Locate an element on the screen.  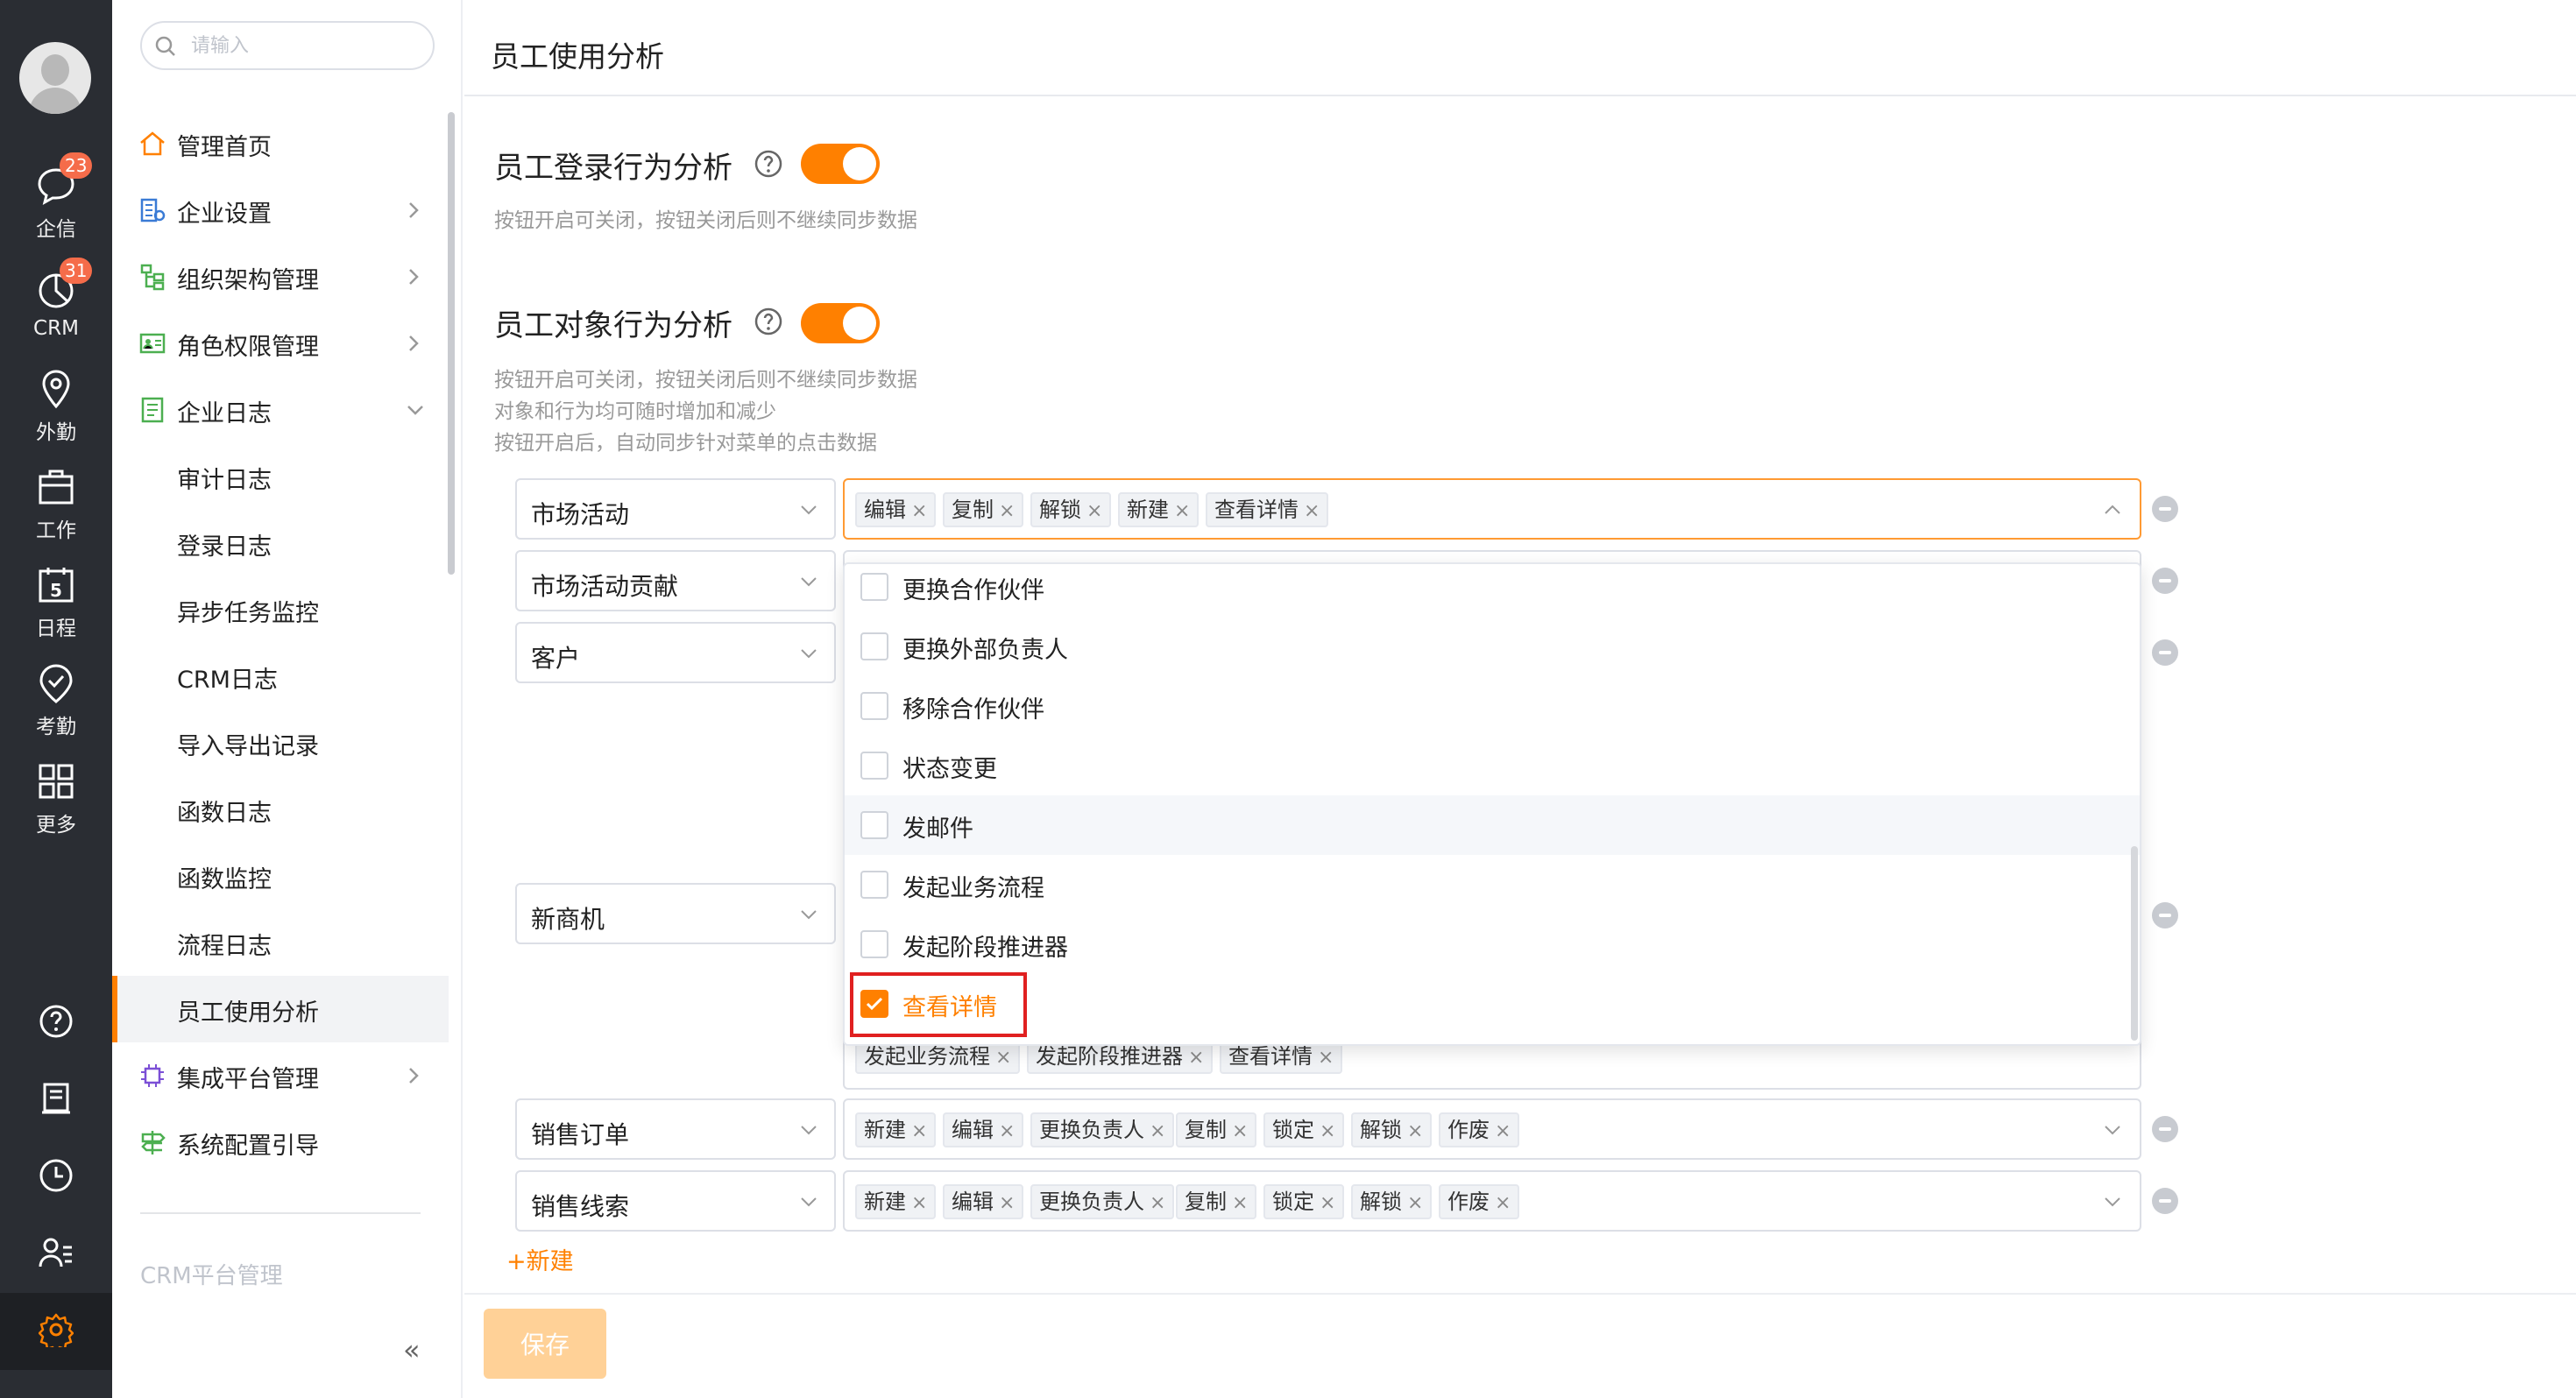
rail-help is located at coordinates (56, 1023).